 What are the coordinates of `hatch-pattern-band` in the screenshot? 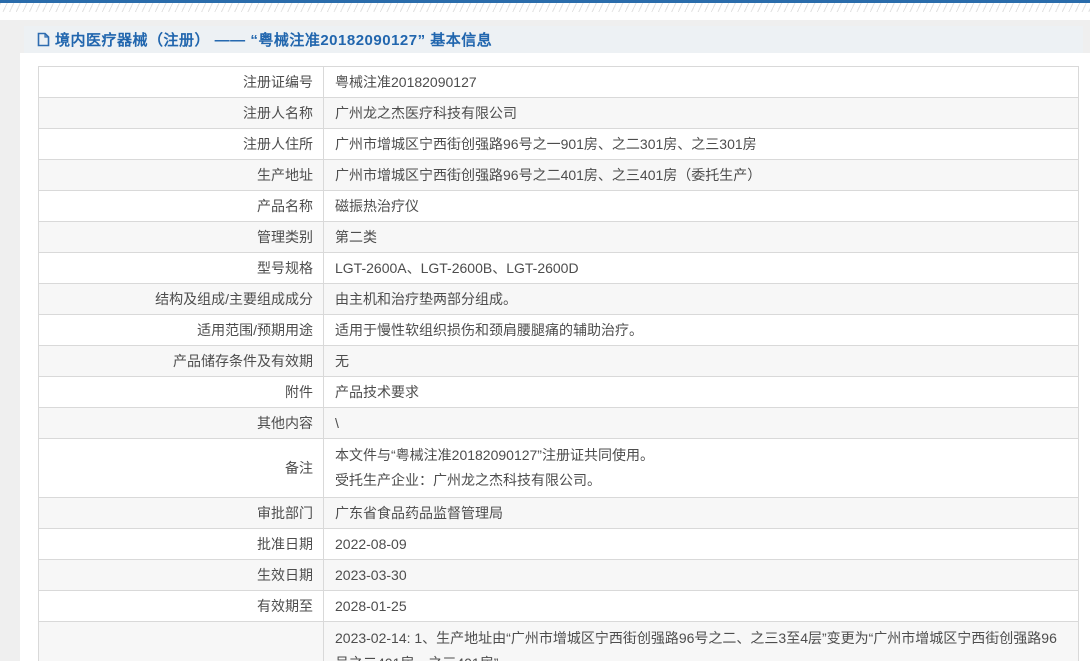 It's located at (545, 7).